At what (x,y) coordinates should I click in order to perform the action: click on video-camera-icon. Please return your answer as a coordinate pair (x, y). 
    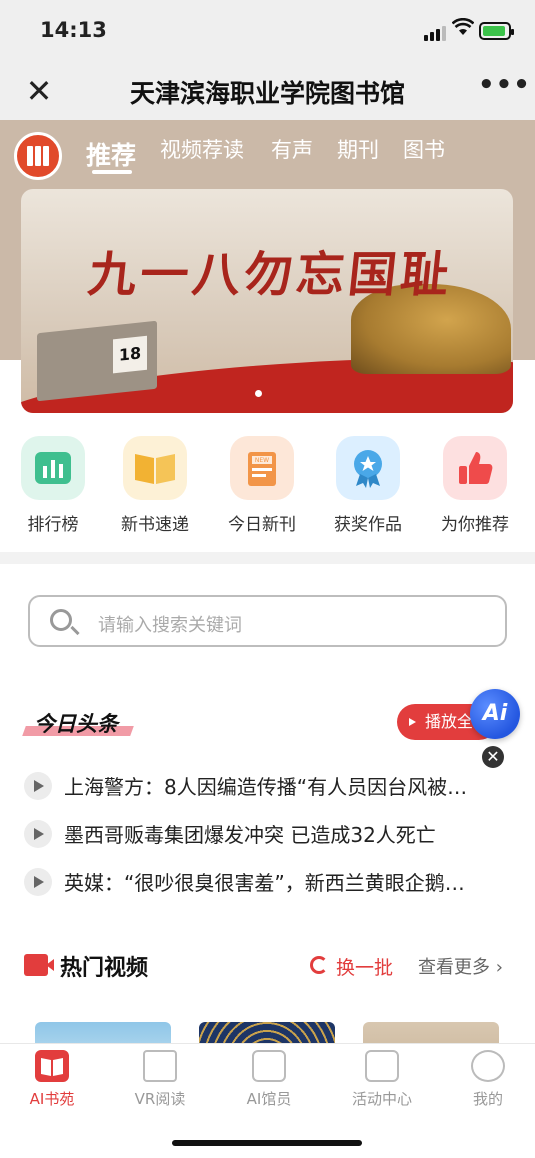
    Looking at the image, I should click on (39, 965).